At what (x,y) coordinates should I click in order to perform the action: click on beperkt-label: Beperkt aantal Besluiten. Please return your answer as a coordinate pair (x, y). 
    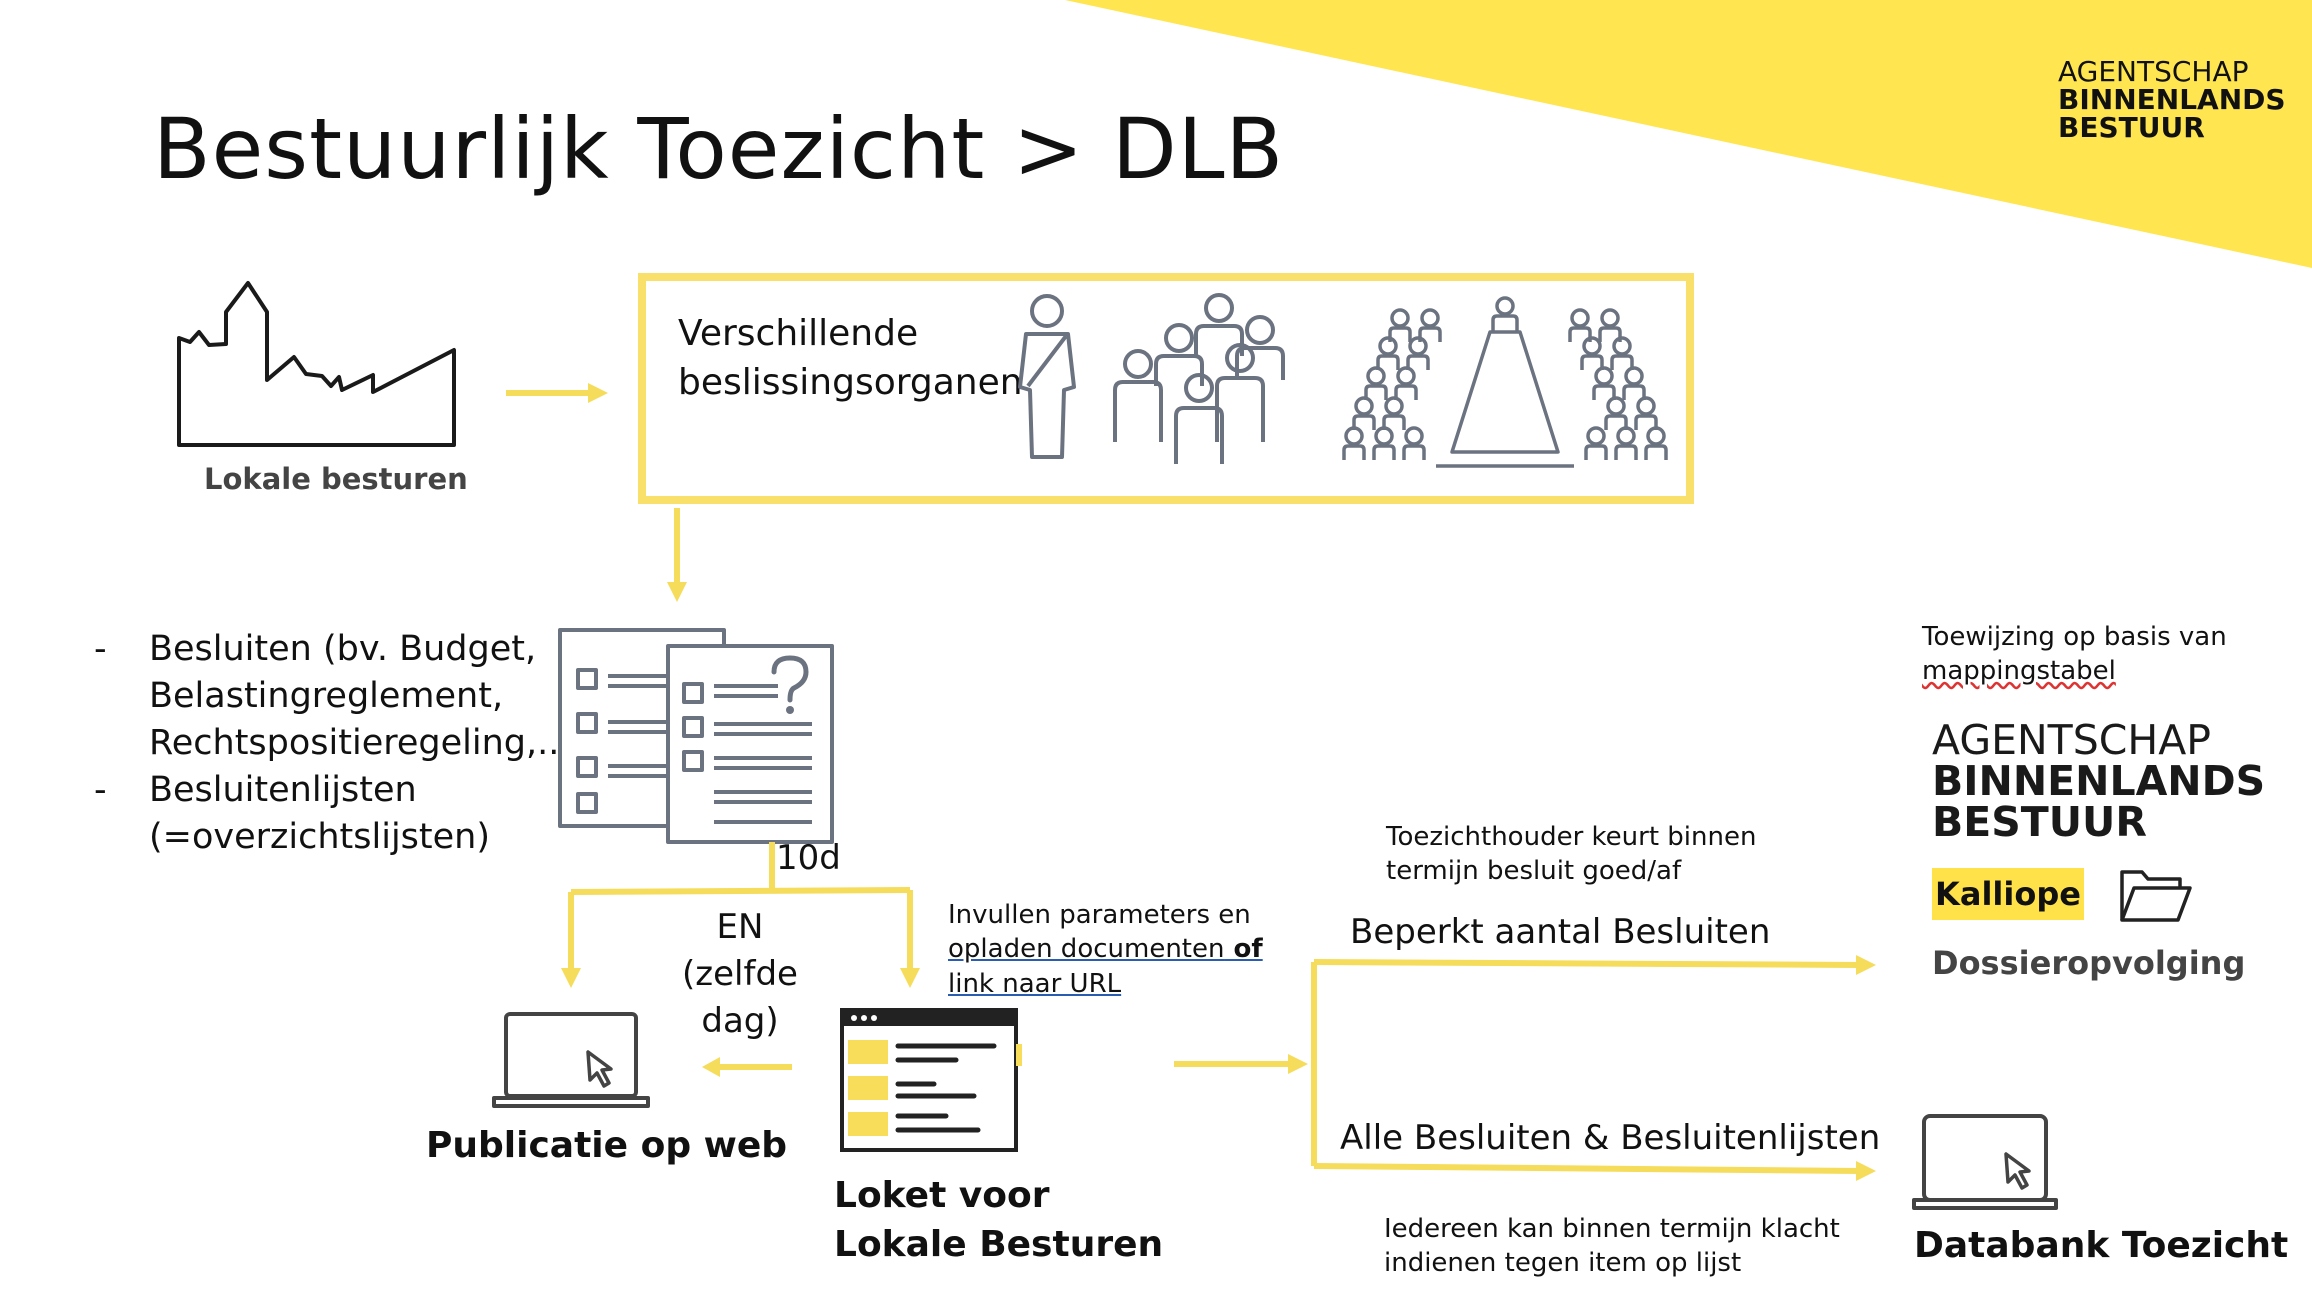
    Looking at the image, I should click on (1560, 932).